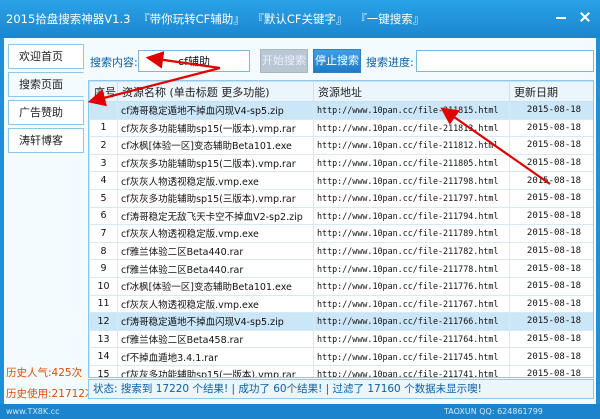  Describe the element at coordinates (51, 394) in the screenshot. I see `history-usage: 历史使用:21712次` at that location.